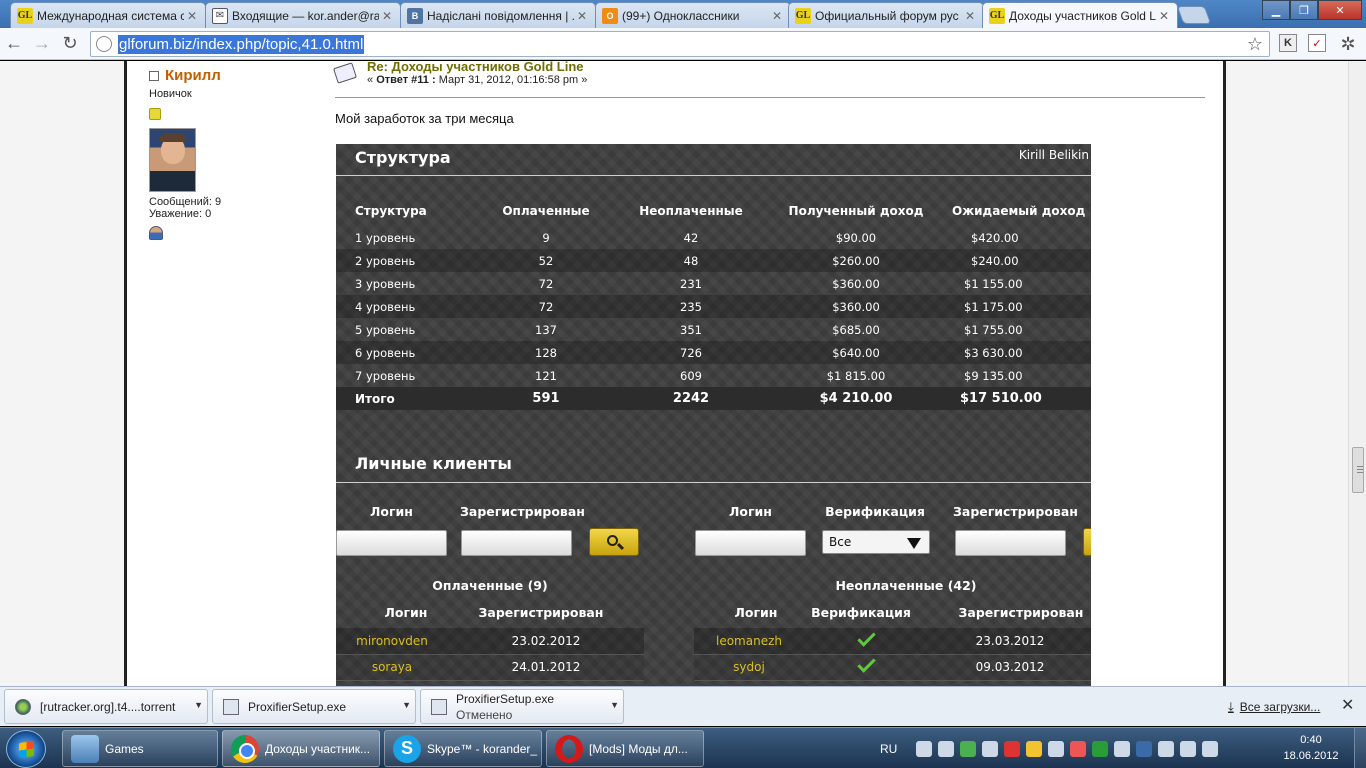 Image resolution: width=1366 pixels, height=768 pixels. What do you see at coordinates (1357, 373) in the screenshot?
I see `vertical-scrollbar` at bounding box center [1357, 373].